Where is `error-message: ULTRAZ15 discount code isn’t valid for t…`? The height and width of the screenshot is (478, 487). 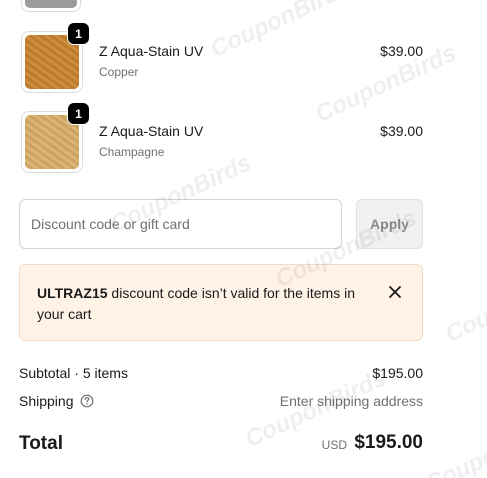
error-message: ULTRAZ15 discount code isn’t valid for t… is located at coordinates (202, 304).